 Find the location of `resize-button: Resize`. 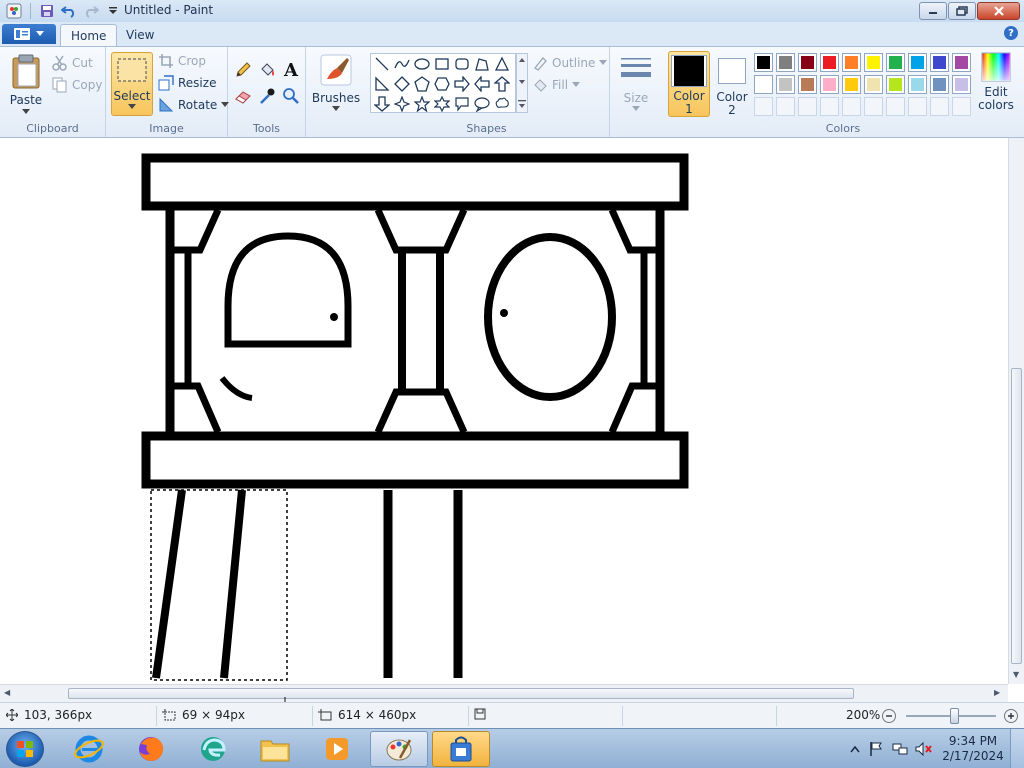

resize-button: Resize is located at coordinates (187, 83).